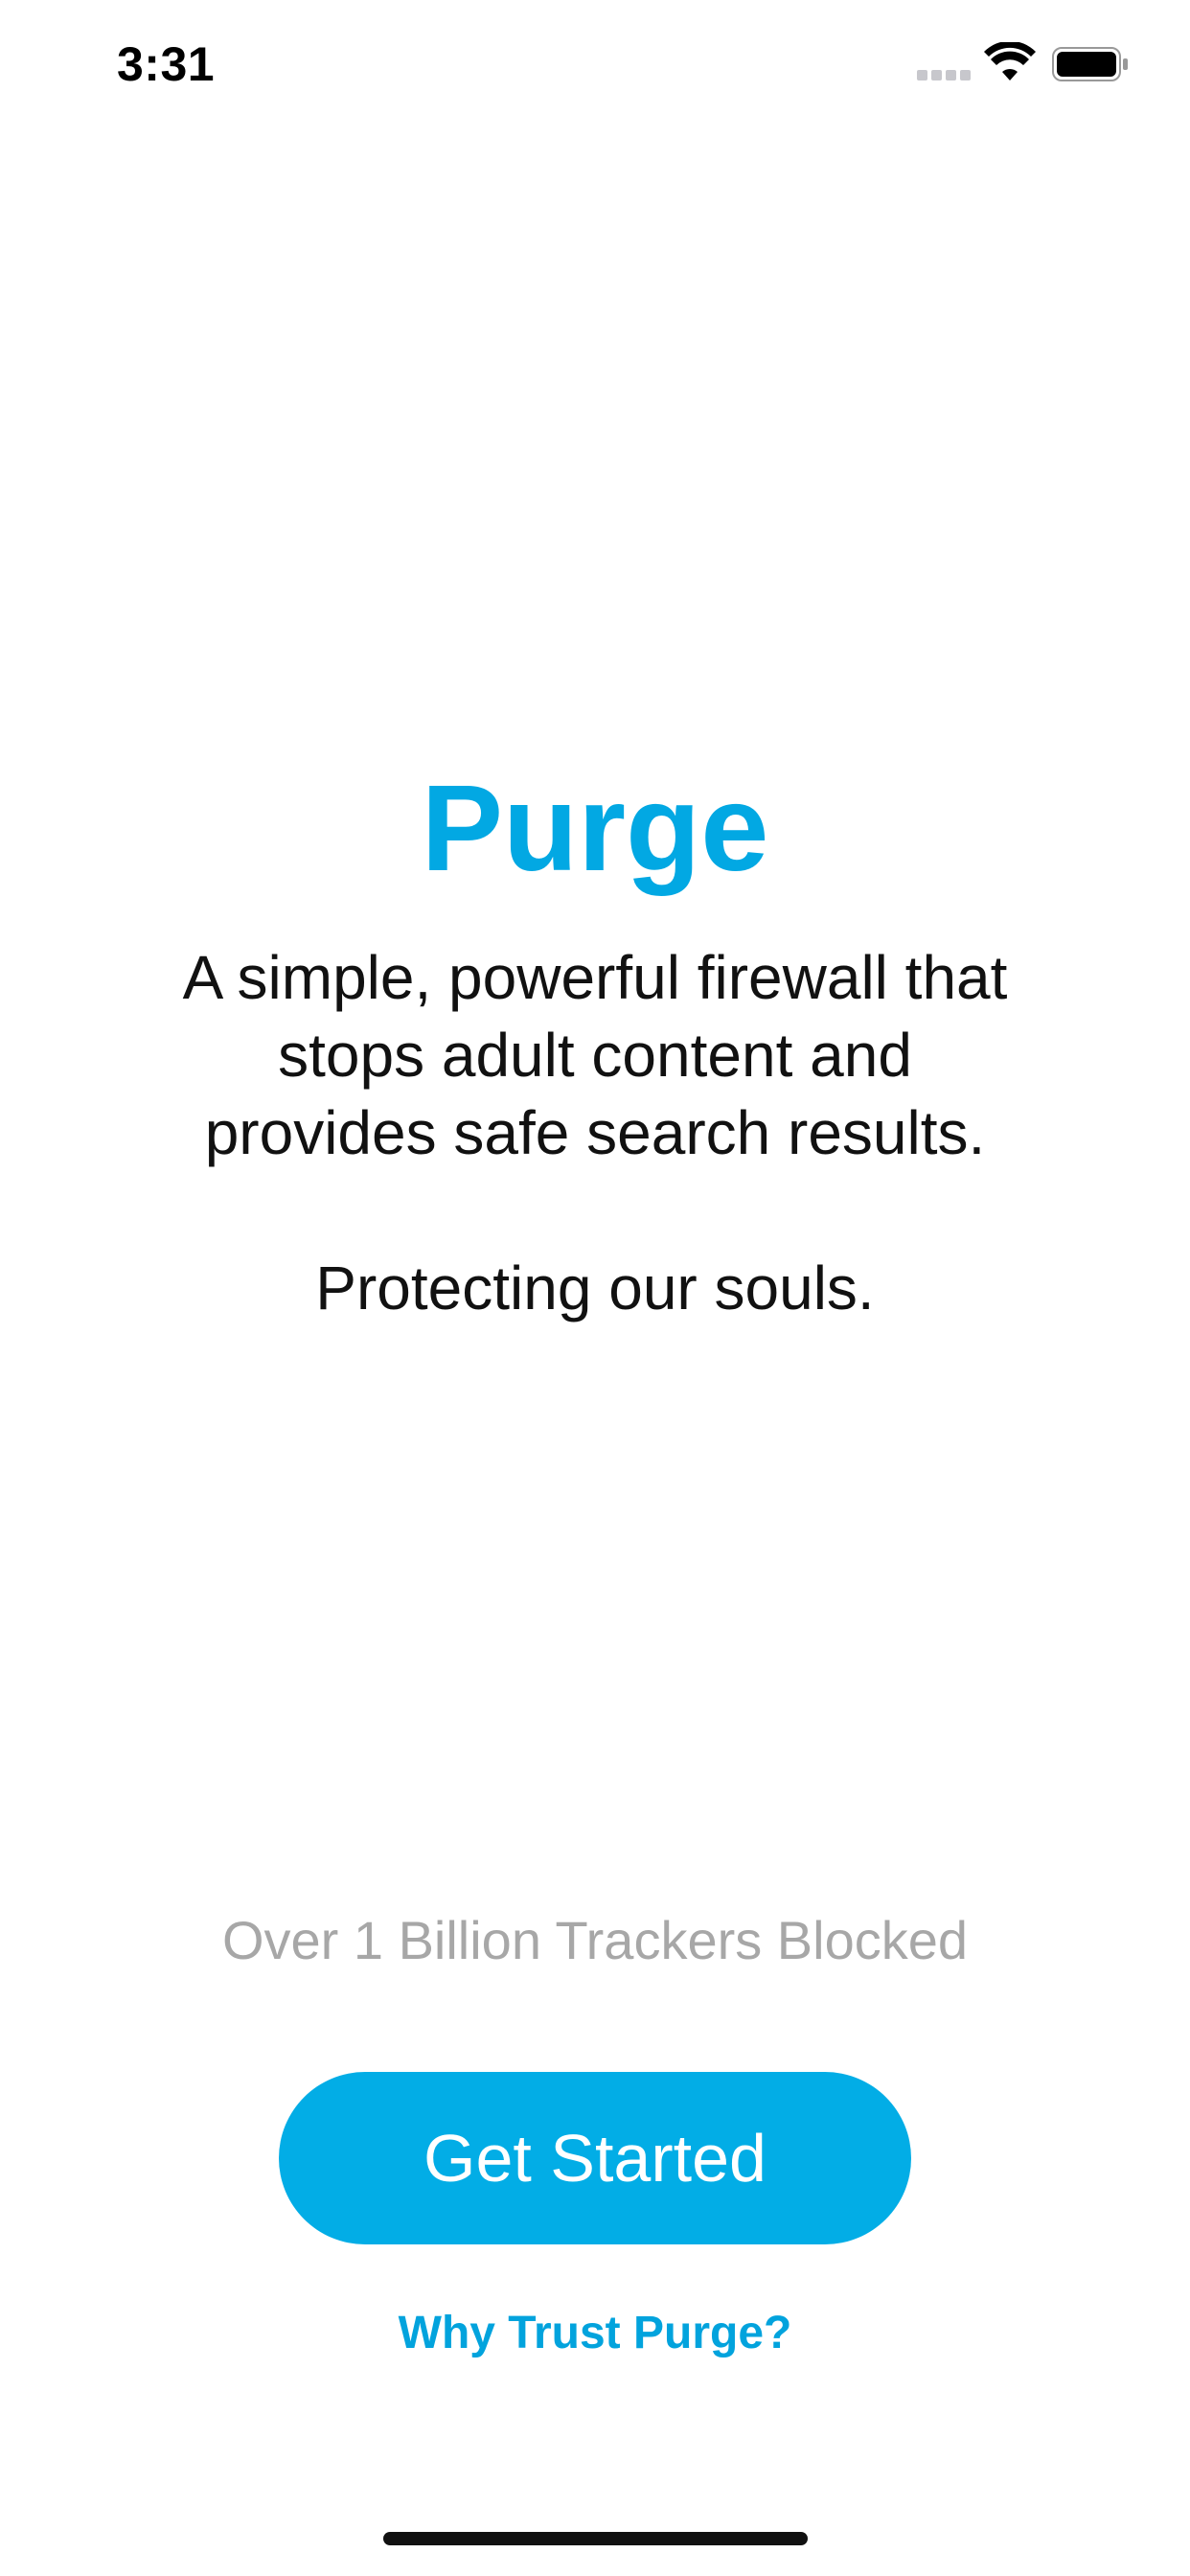  What do you see at coordinates (1010, 61) in the screenshot?
I see `wifi-icon` at bounding box center [1010, 61].